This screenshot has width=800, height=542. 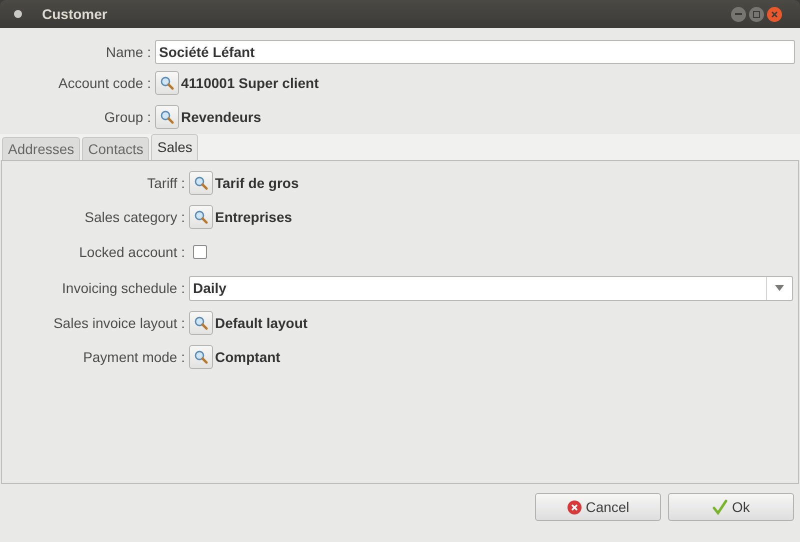 I want to click on maximize-icon, so click(x=756, y=14).